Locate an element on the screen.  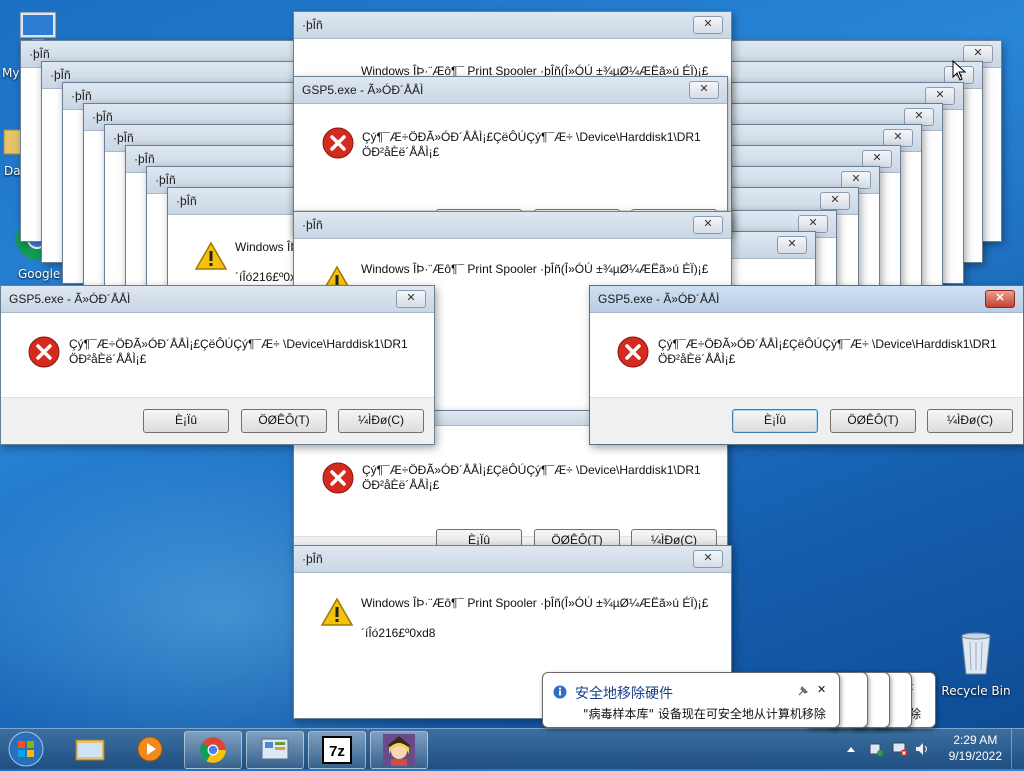
taskbar: 7z 2:29 AM 9/19/2022 is located at coordinates (512, 748).